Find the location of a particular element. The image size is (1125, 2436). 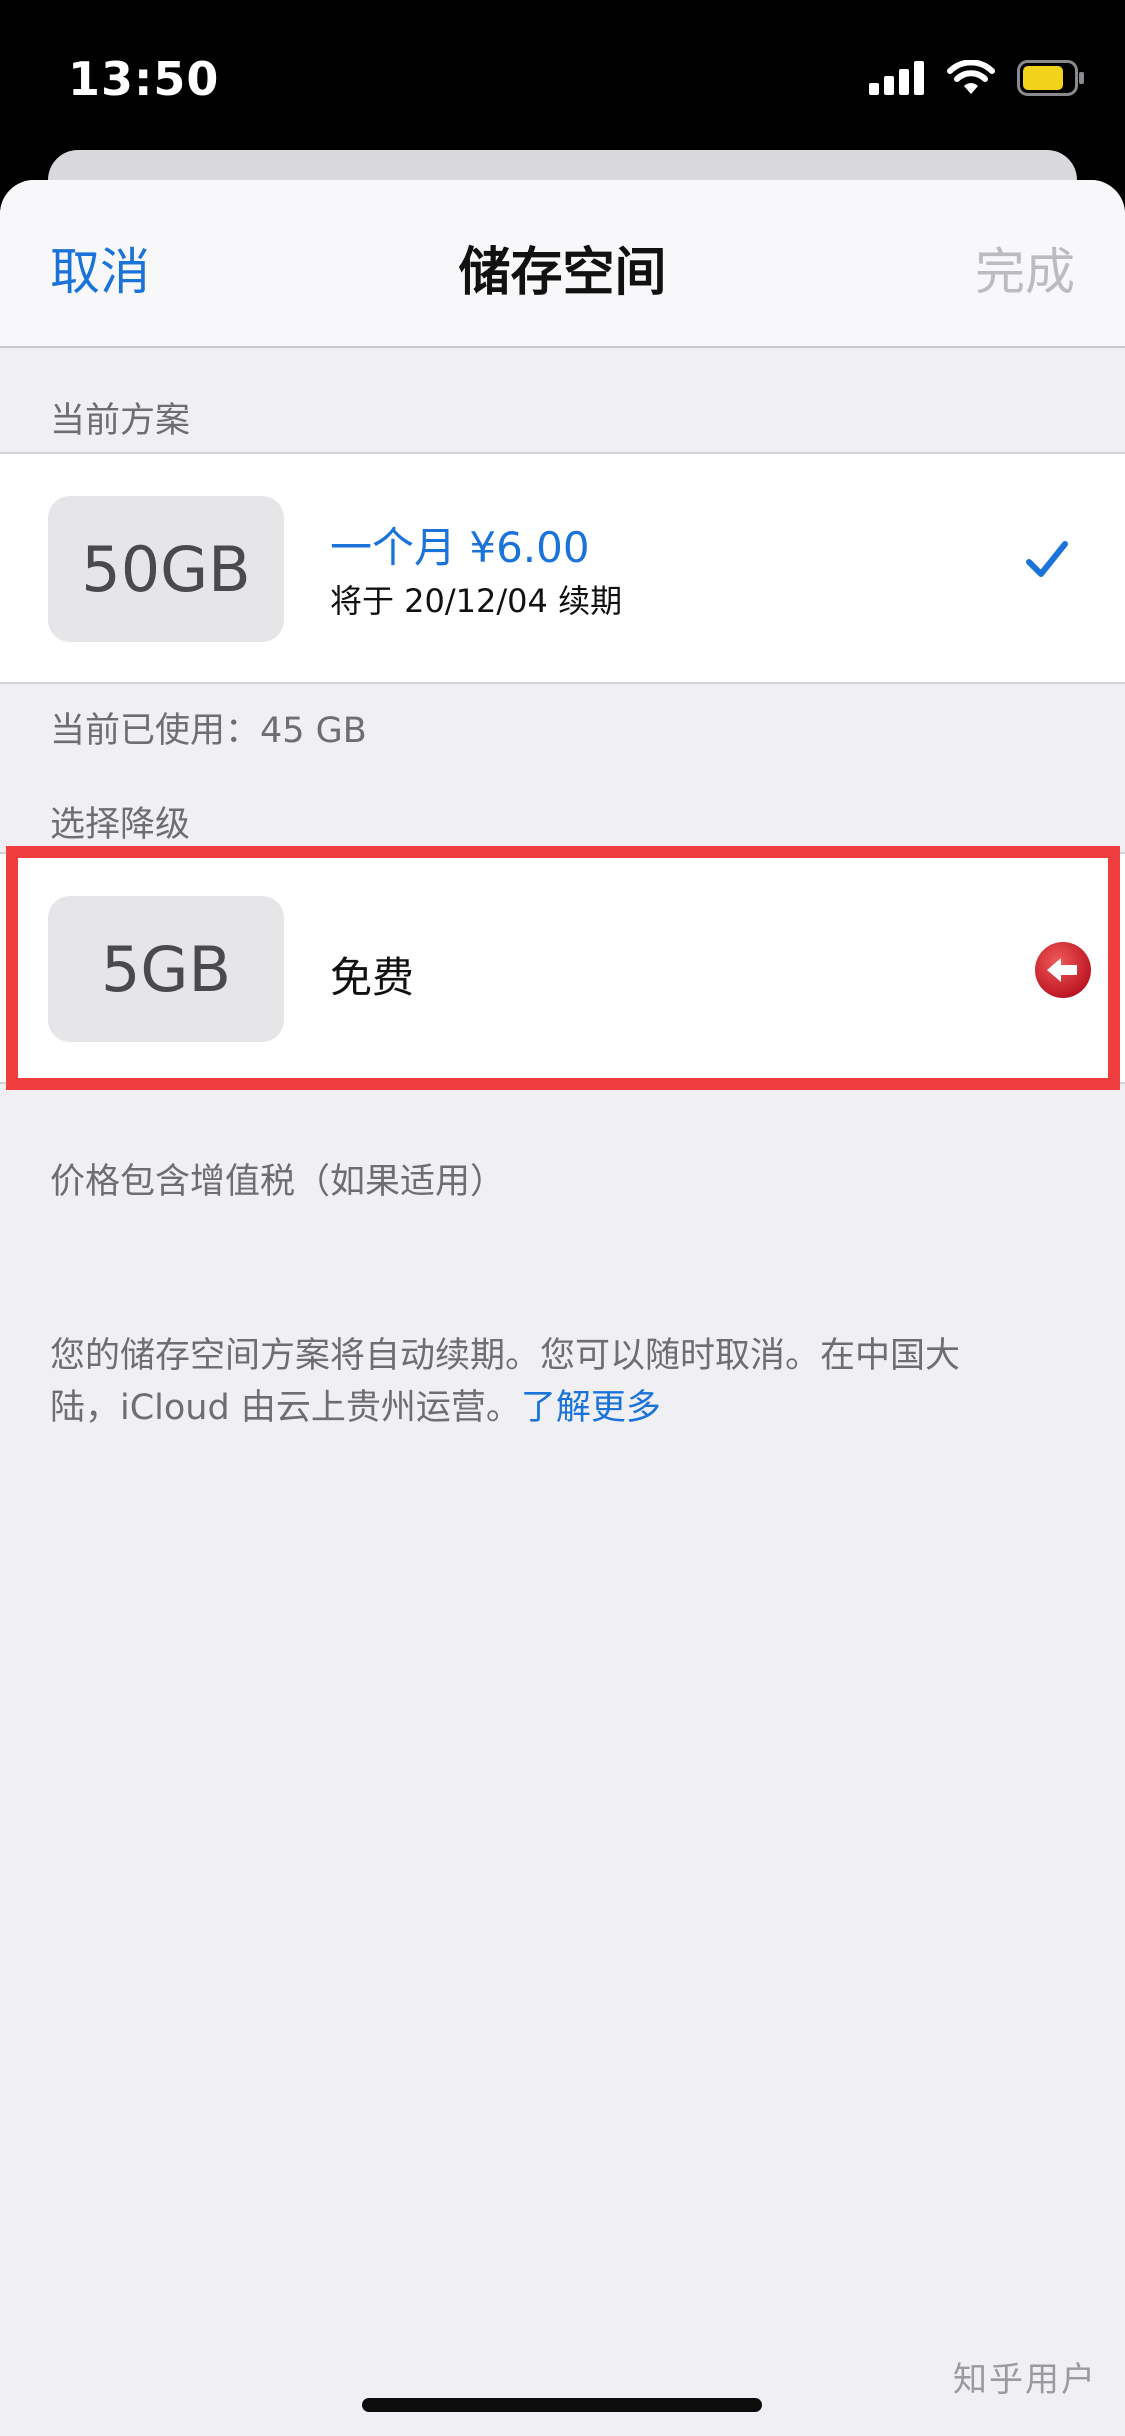

auto-renew-line-2: 陆，iCloud 由云上贵州运营。了解更多 is located at coordinates (505, 1408).